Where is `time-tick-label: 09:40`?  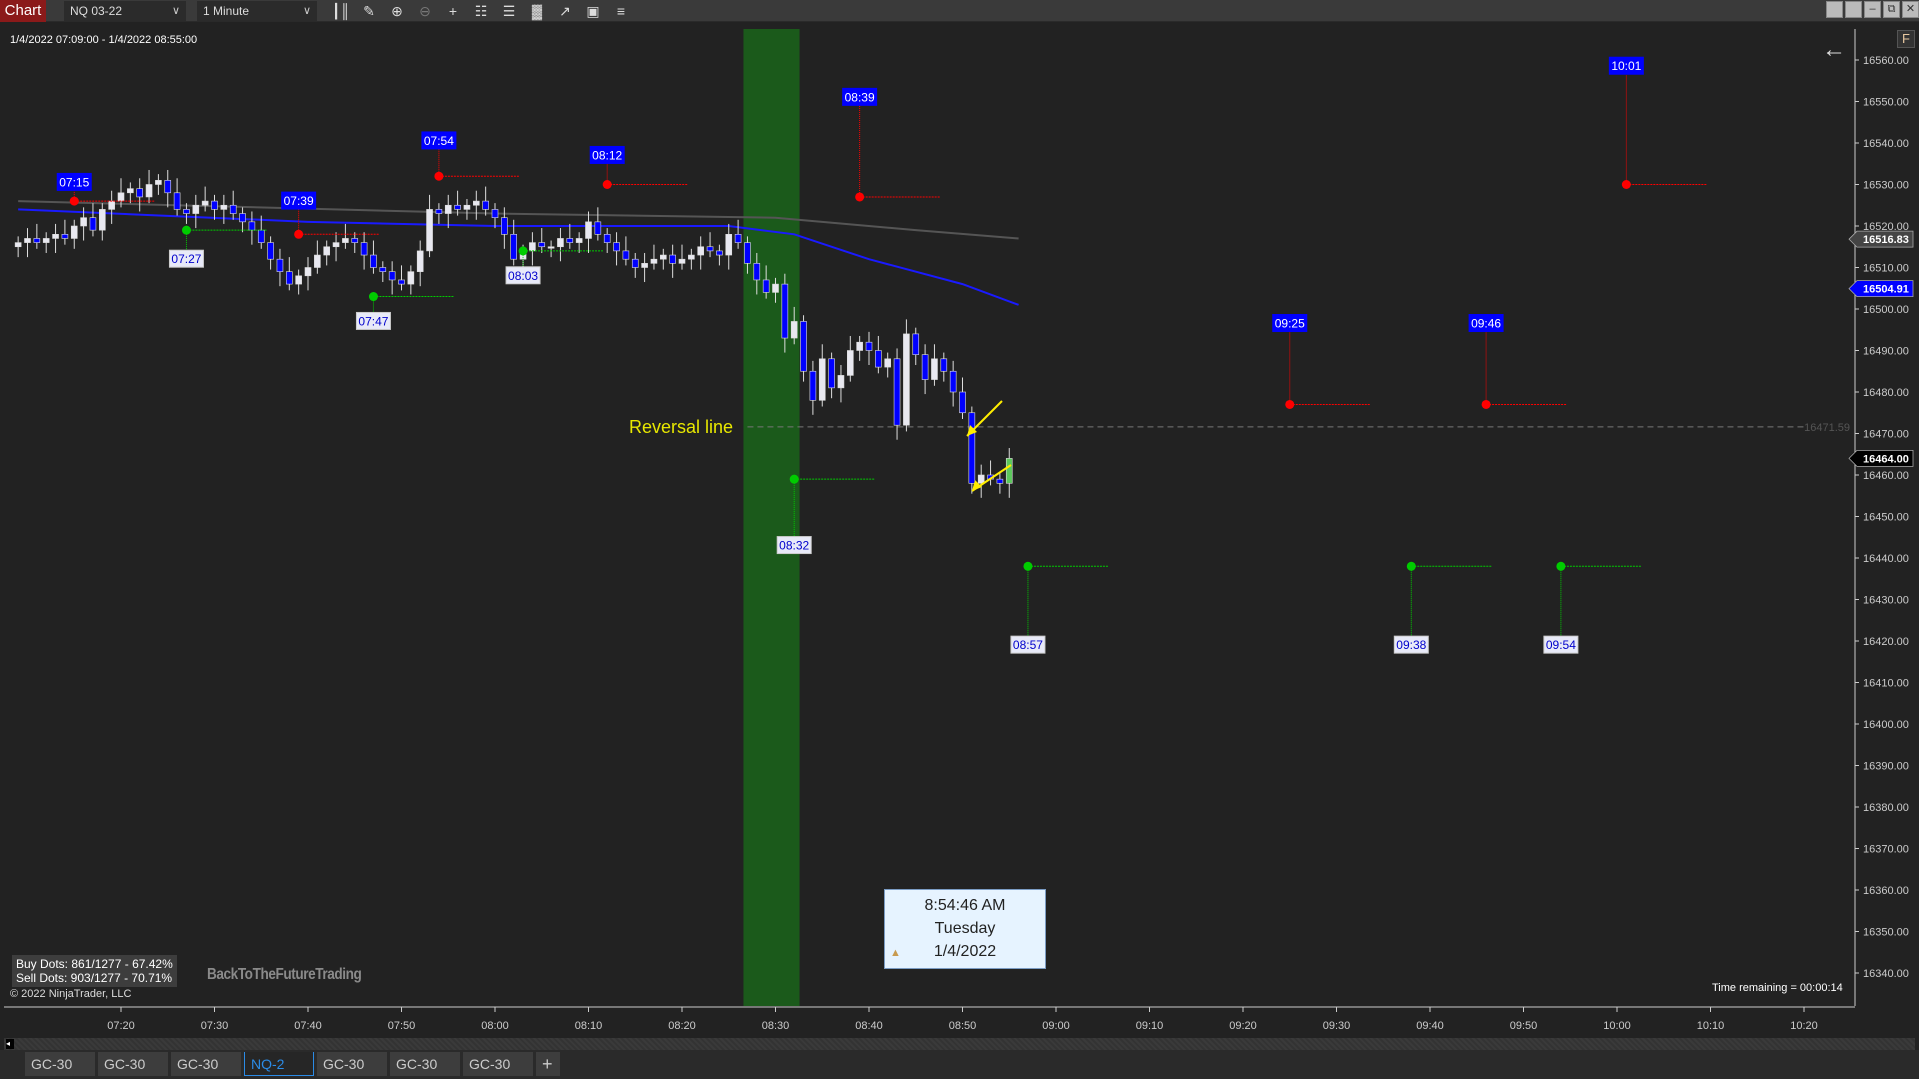 time-tick-label: 09:40 is located at coordinates (1430, 1026).